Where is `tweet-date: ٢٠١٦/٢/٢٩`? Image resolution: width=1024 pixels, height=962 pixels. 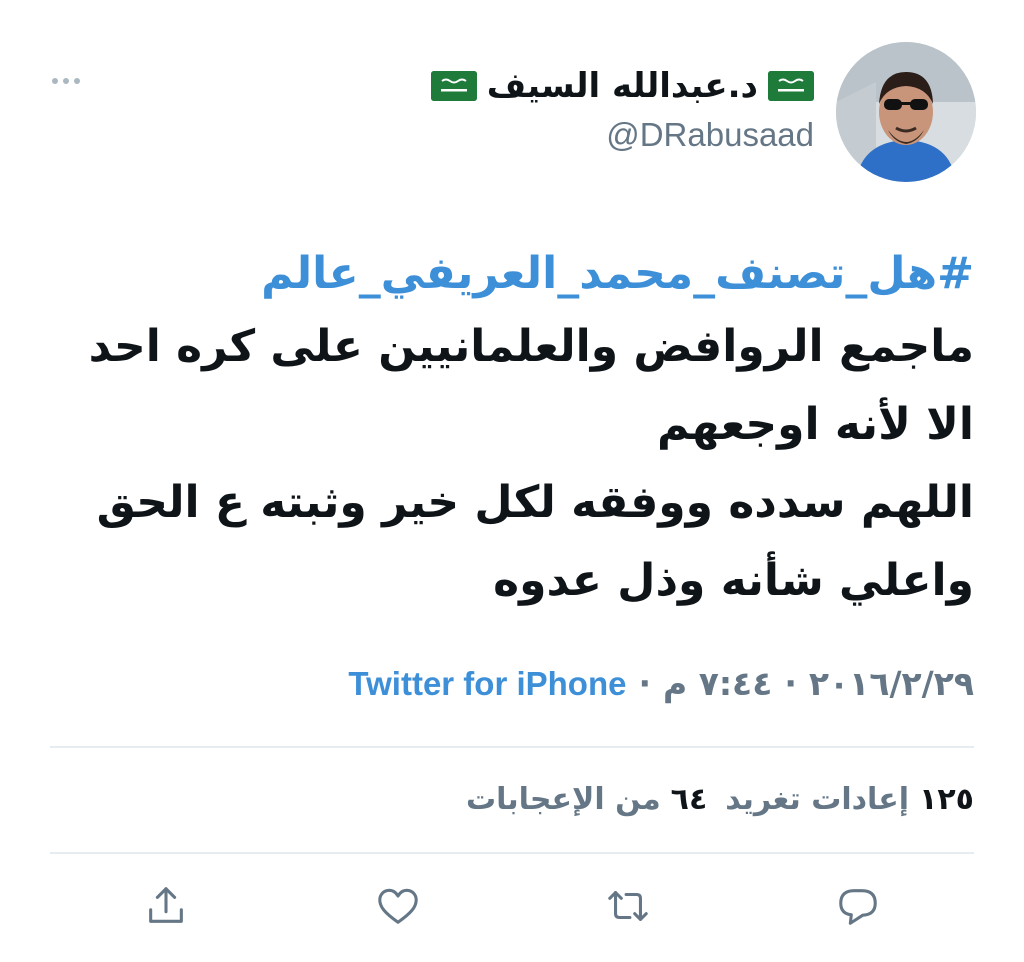 tweet-date: ٢٠١٦/٢/٢٩ is located at coordinates (891, 683).